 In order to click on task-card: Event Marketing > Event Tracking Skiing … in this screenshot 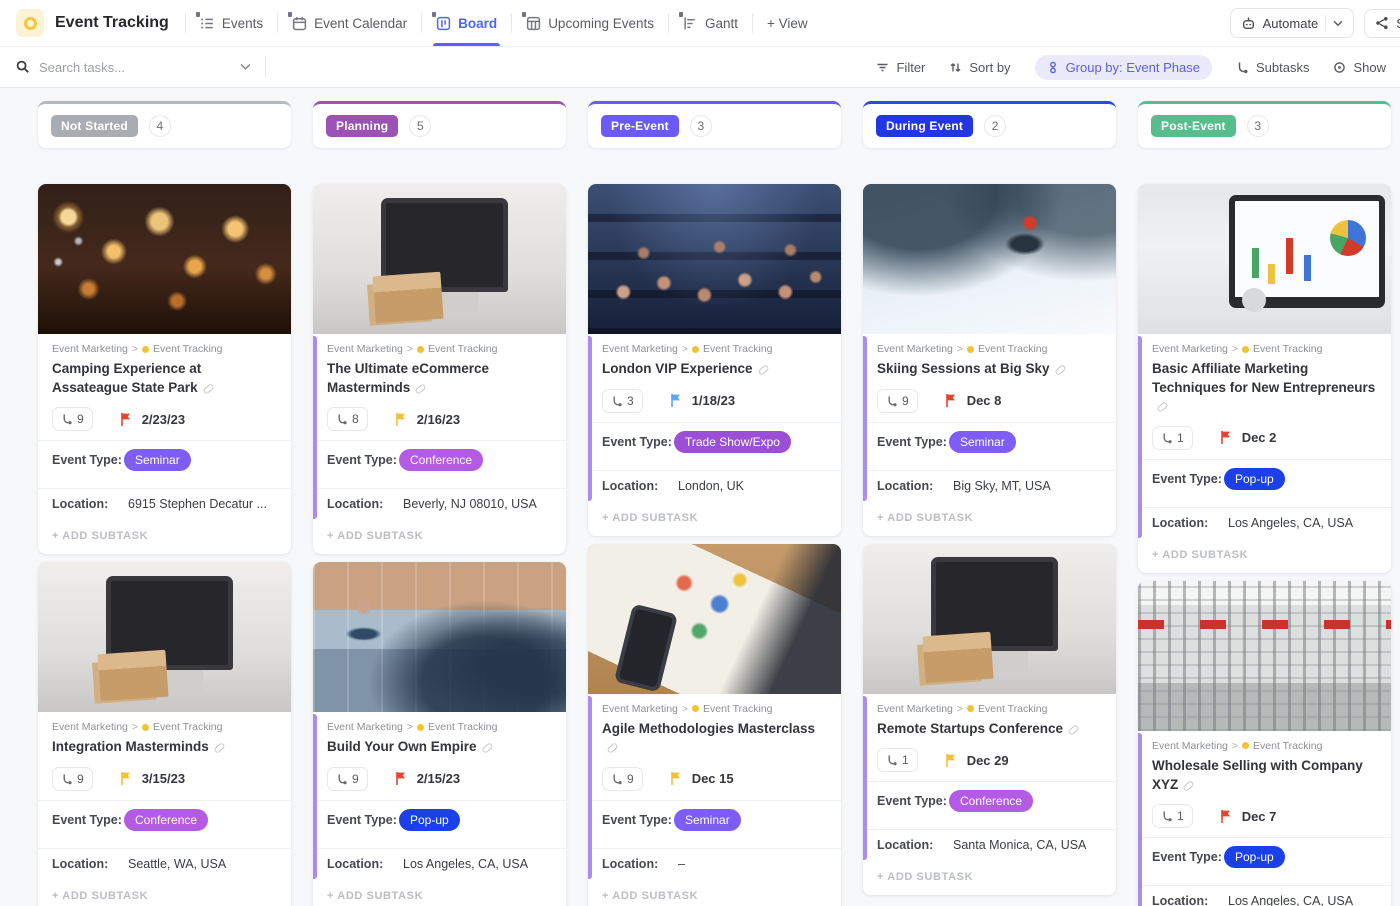, I will do `click(989, 360)`.